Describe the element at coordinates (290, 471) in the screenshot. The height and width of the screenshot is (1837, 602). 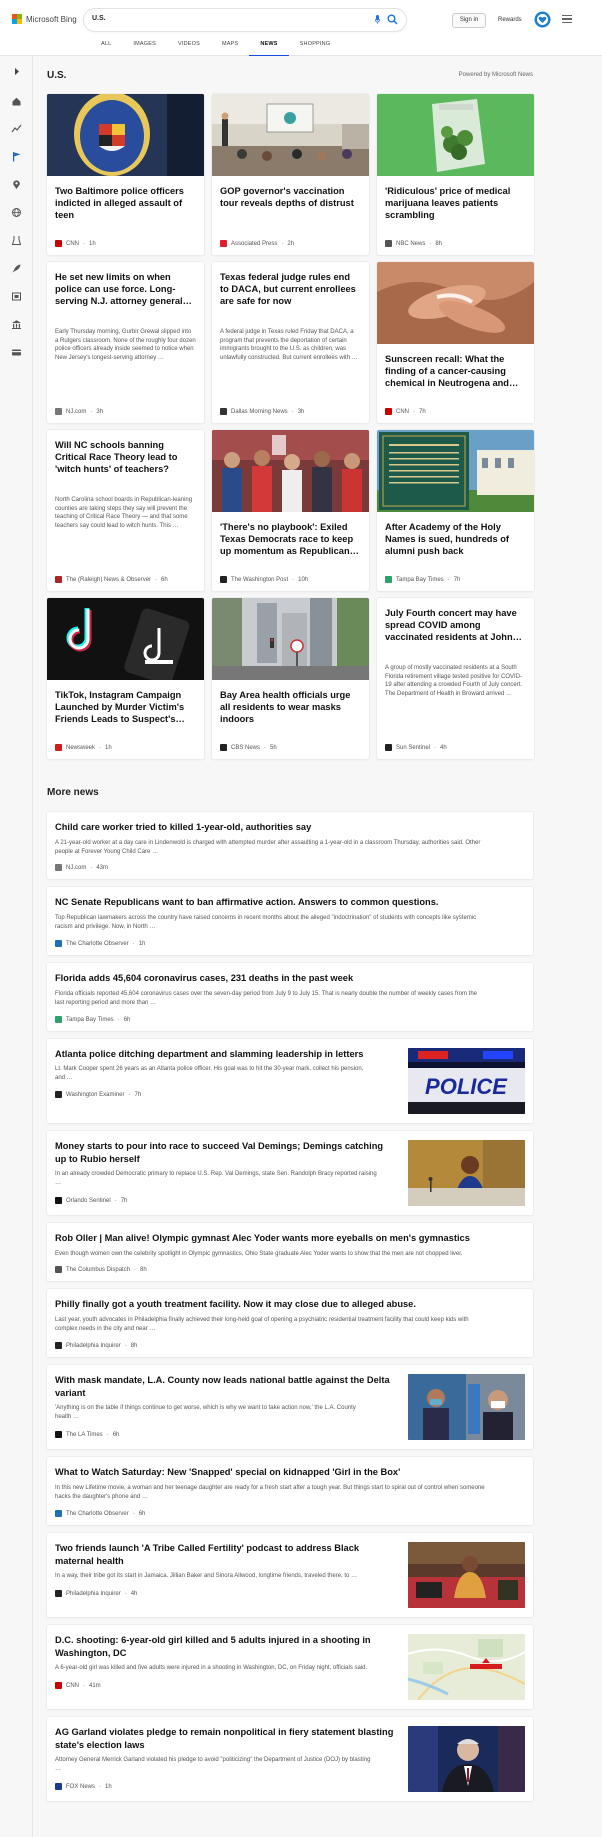
I see `texas-democrats-crowd-image` at that location.